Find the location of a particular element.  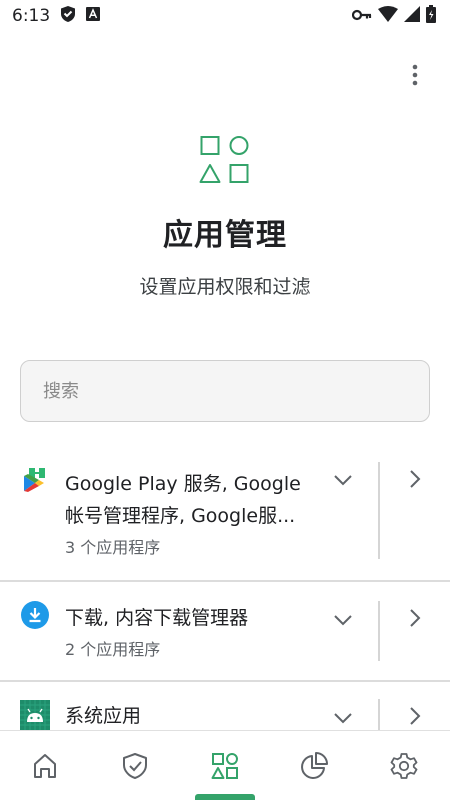

shield-notification-icon is located at coordinates (68, 16).